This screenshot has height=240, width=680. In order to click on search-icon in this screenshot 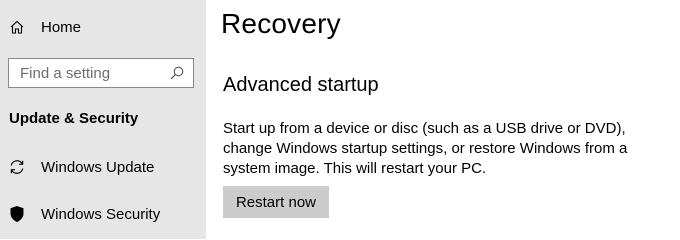, I will do `click(177, 73)`.